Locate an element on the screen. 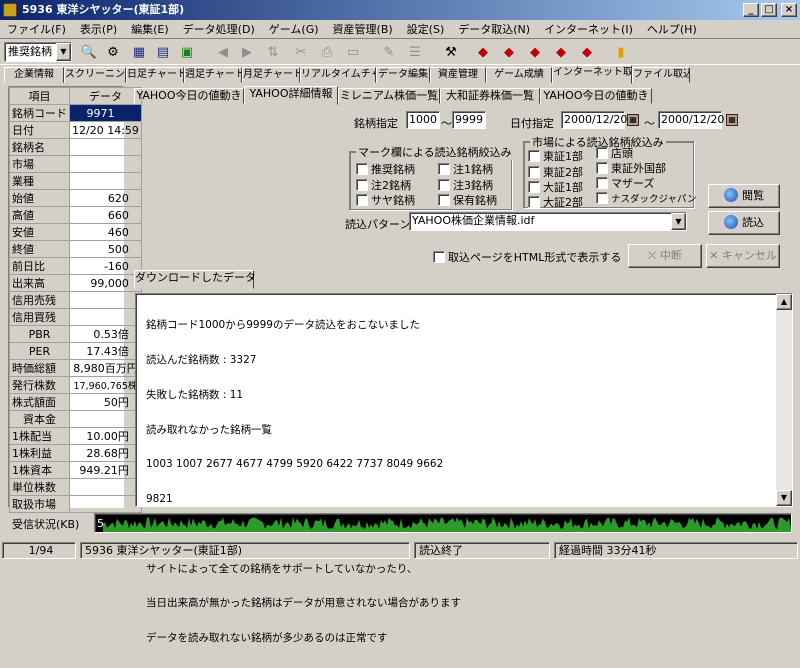  tab-daiwa-list: 大和証券株価一覧 is located at coordinates (490, 96).